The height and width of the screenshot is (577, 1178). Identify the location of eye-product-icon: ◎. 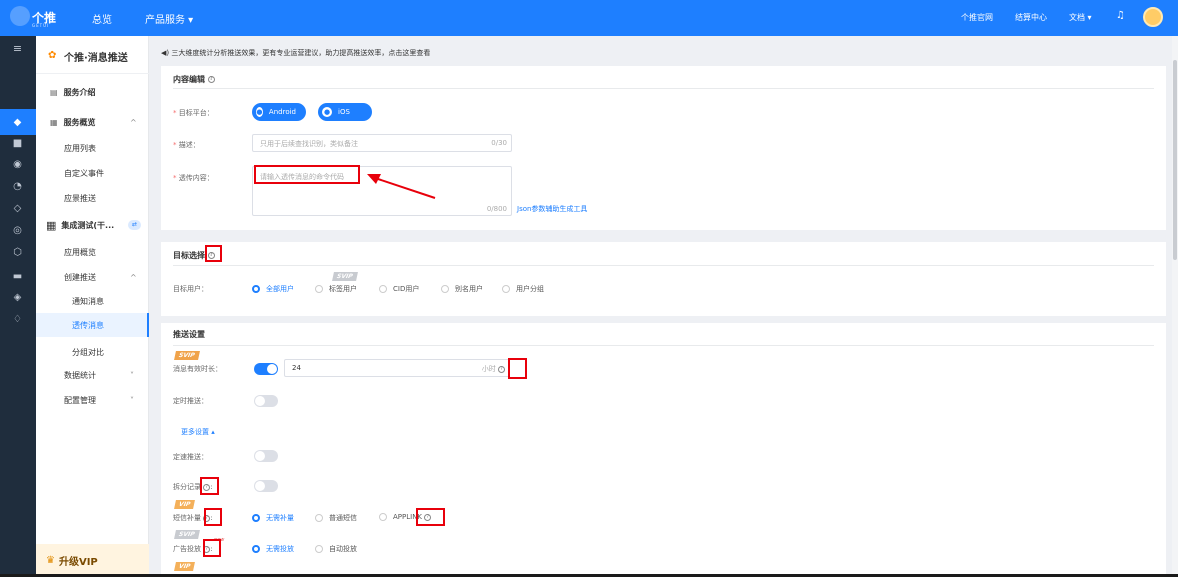
(17, 230).